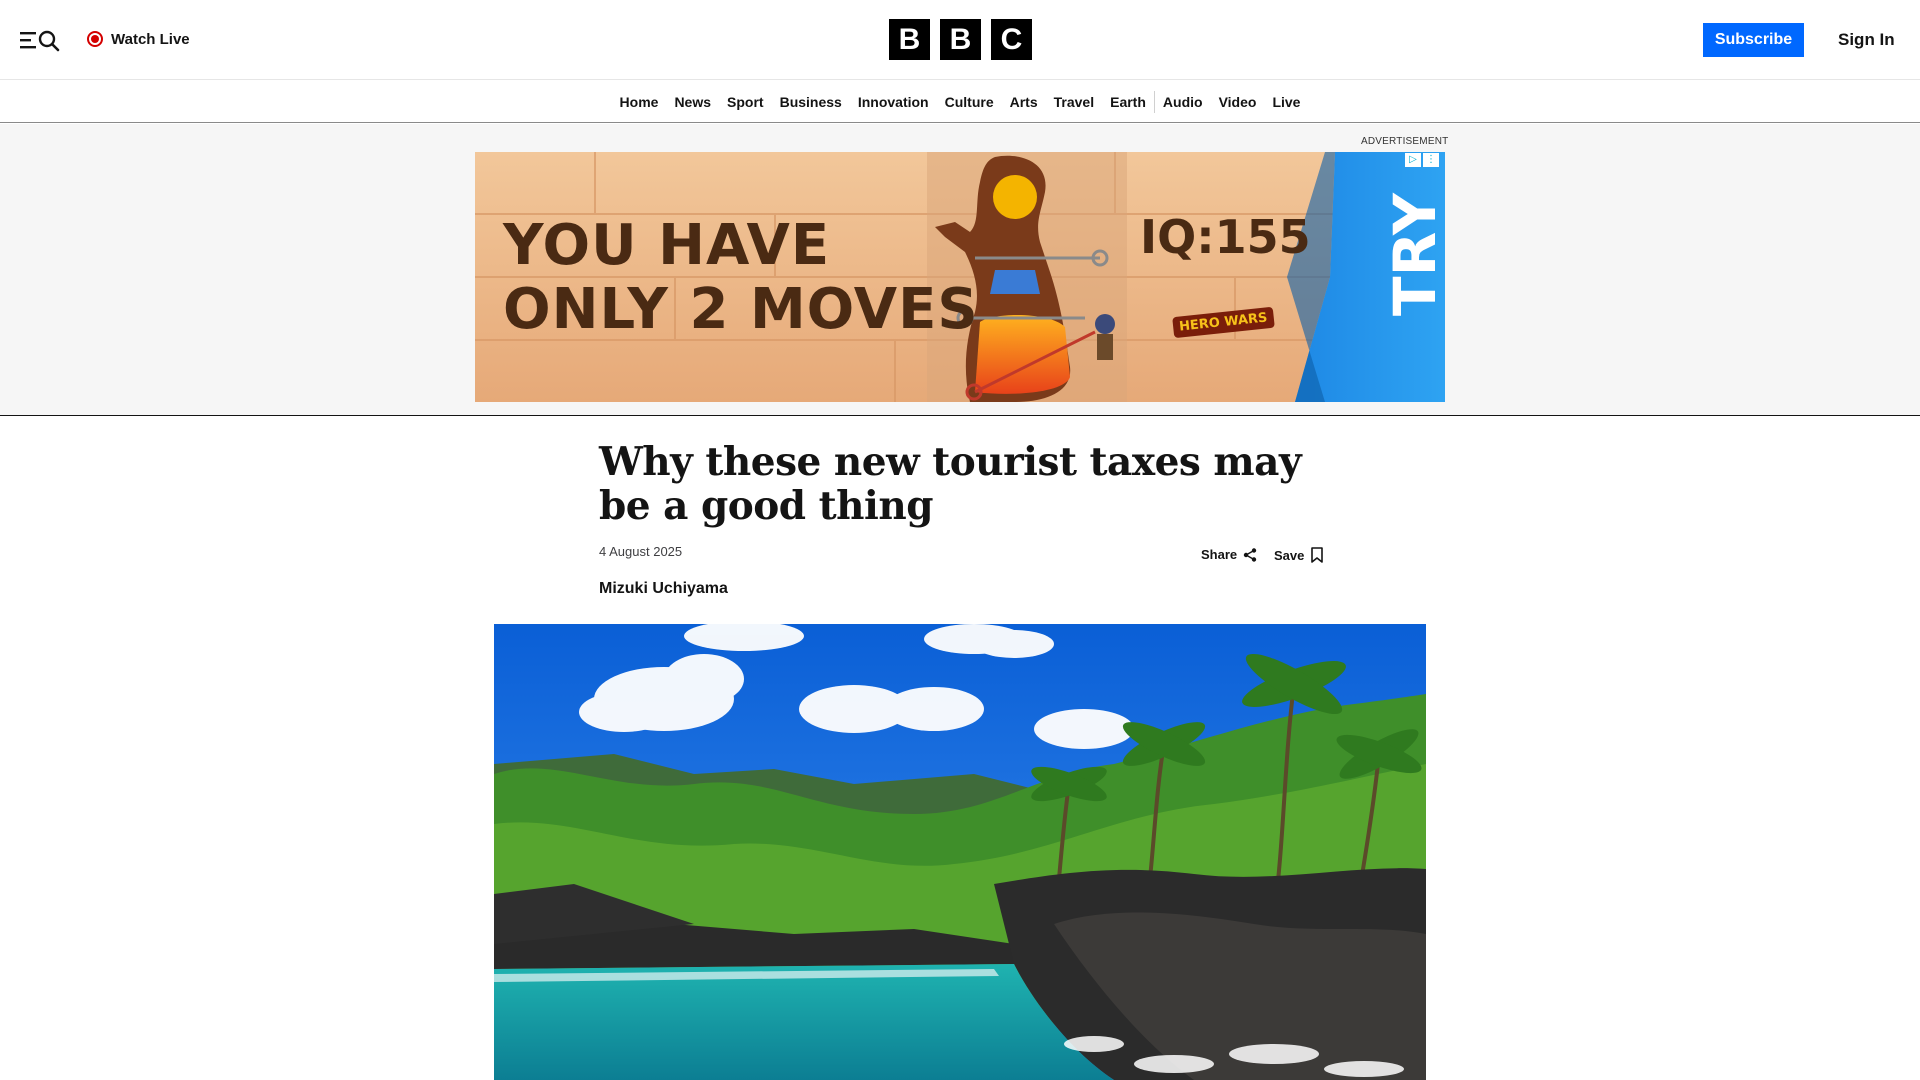 This screenshot has height=1080, width=1920. Describe the element at coordinates (95, 39) in the screenshot. I see `live-indicator-icon` at that location.